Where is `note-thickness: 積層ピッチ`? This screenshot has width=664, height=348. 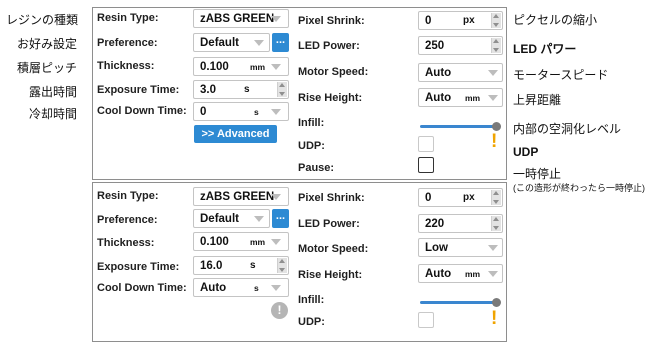 note-thickness: 積層ピッチ is located at coordinates (47, 68).